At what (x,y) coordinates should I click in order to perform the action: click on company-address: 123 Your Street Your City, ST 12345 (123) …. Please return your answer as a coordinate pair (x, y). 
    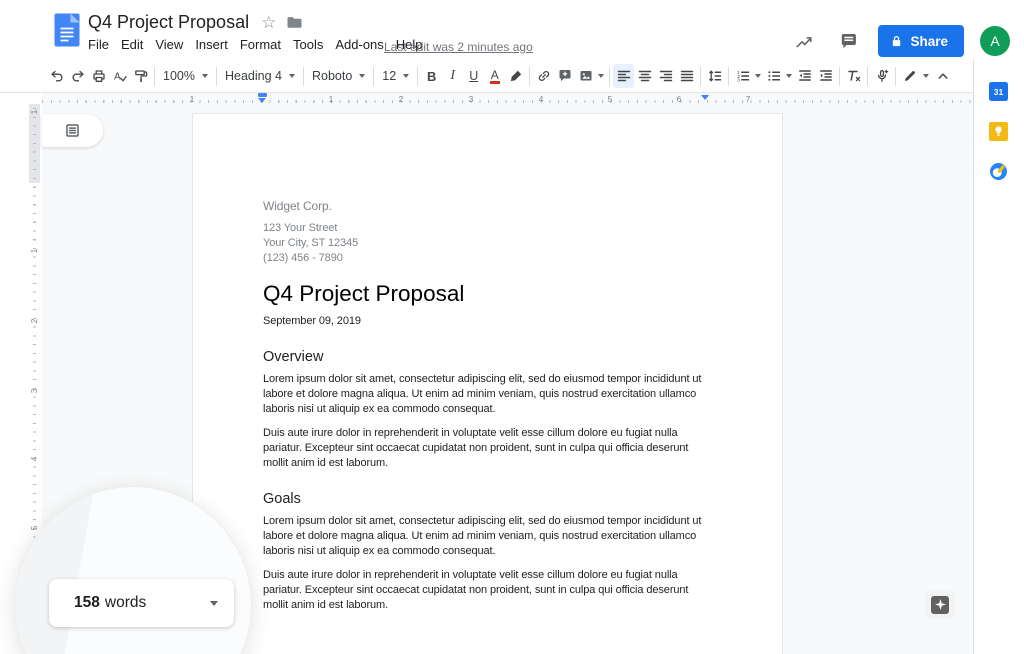
    Looking at the image, I should click on (487, 243).